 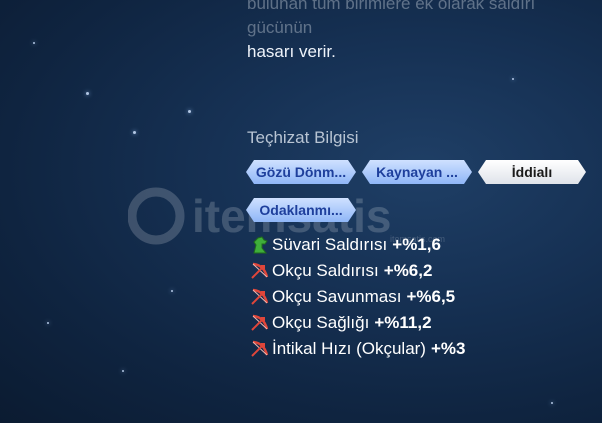 I want to click on stat-value: +%6,5, so click(x=431, y=296).